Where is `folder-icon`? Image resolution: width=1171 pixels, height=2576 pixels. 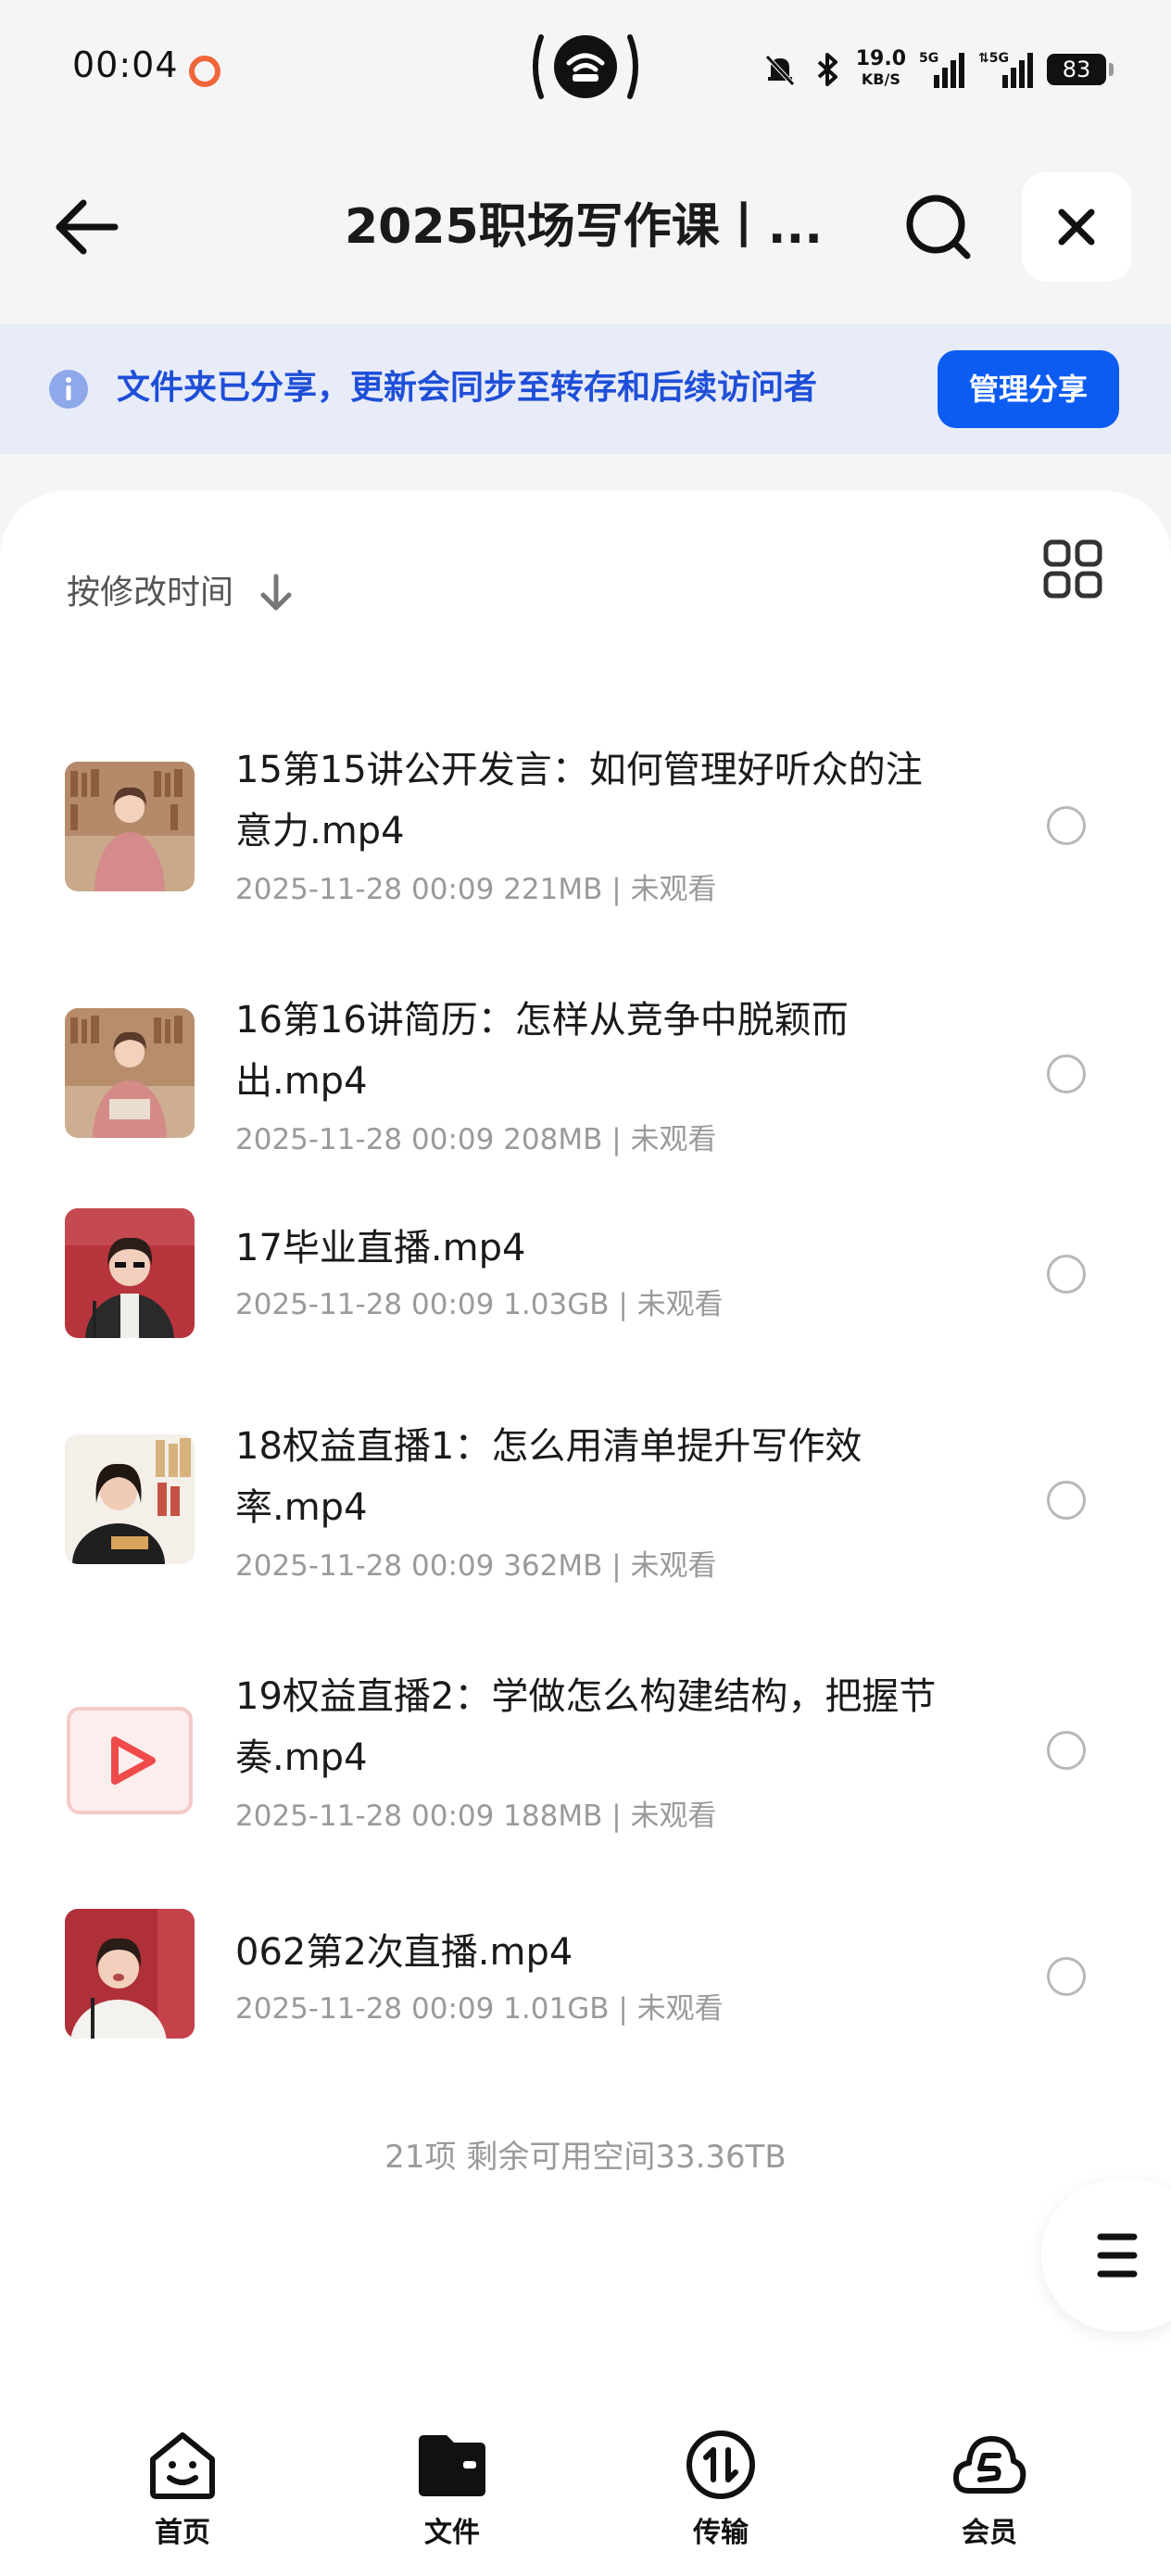 folder-icon is located at coordinates (452, 2465).